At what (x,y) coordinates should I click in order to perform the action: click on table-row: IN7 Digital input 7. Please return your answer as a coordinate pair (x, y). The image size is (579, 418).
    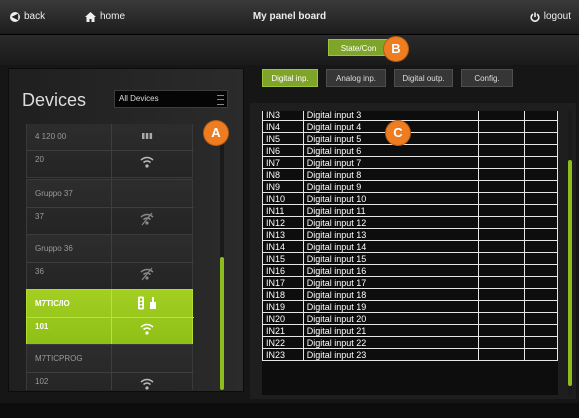
    Looking at the image, I should click on (410, 162).